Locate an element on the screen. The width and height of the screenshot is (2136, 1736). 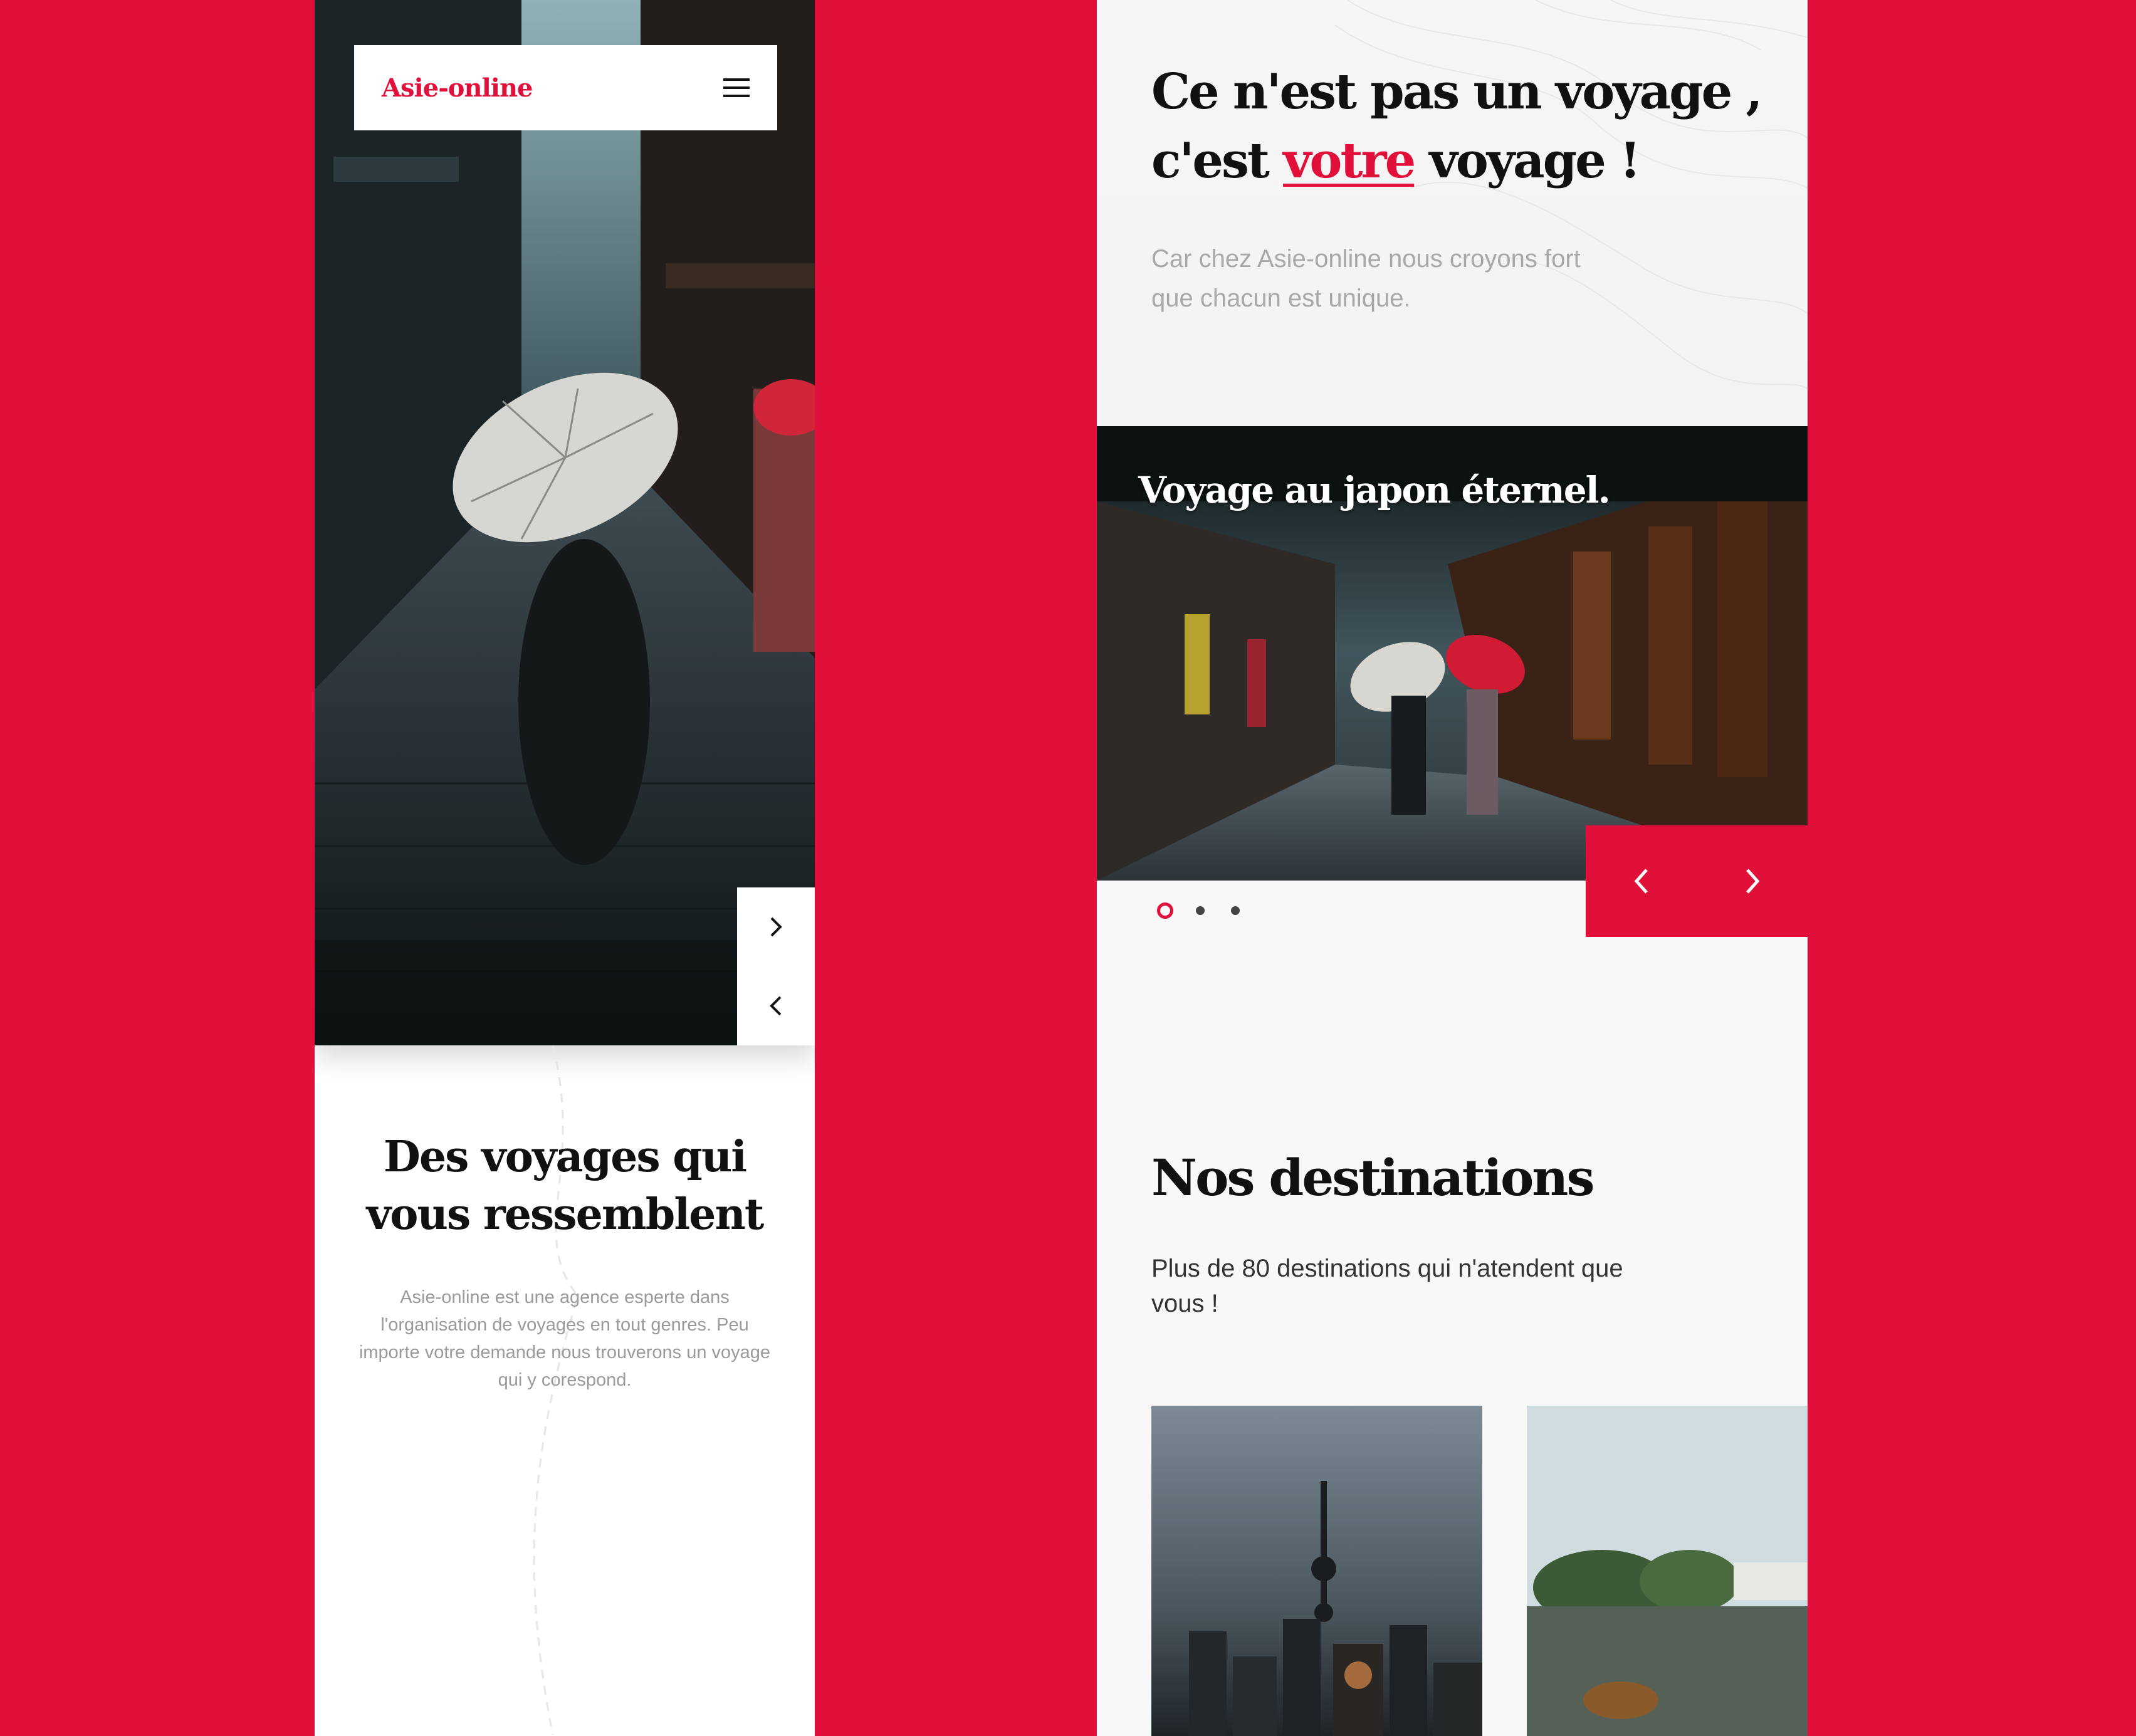
slider-pagination is located at coordinates (1211, 910).